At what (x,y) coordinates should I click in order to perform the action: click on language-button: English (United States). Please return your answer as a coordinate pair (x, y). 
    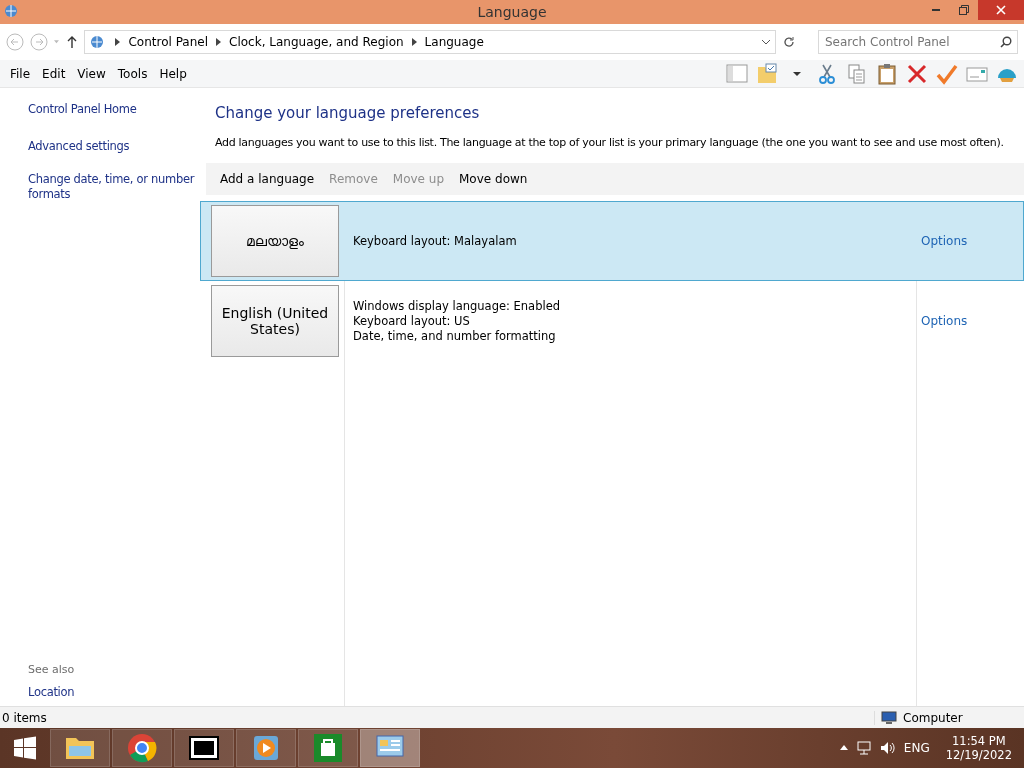
    Looking at the image, I should click on (275, 321).